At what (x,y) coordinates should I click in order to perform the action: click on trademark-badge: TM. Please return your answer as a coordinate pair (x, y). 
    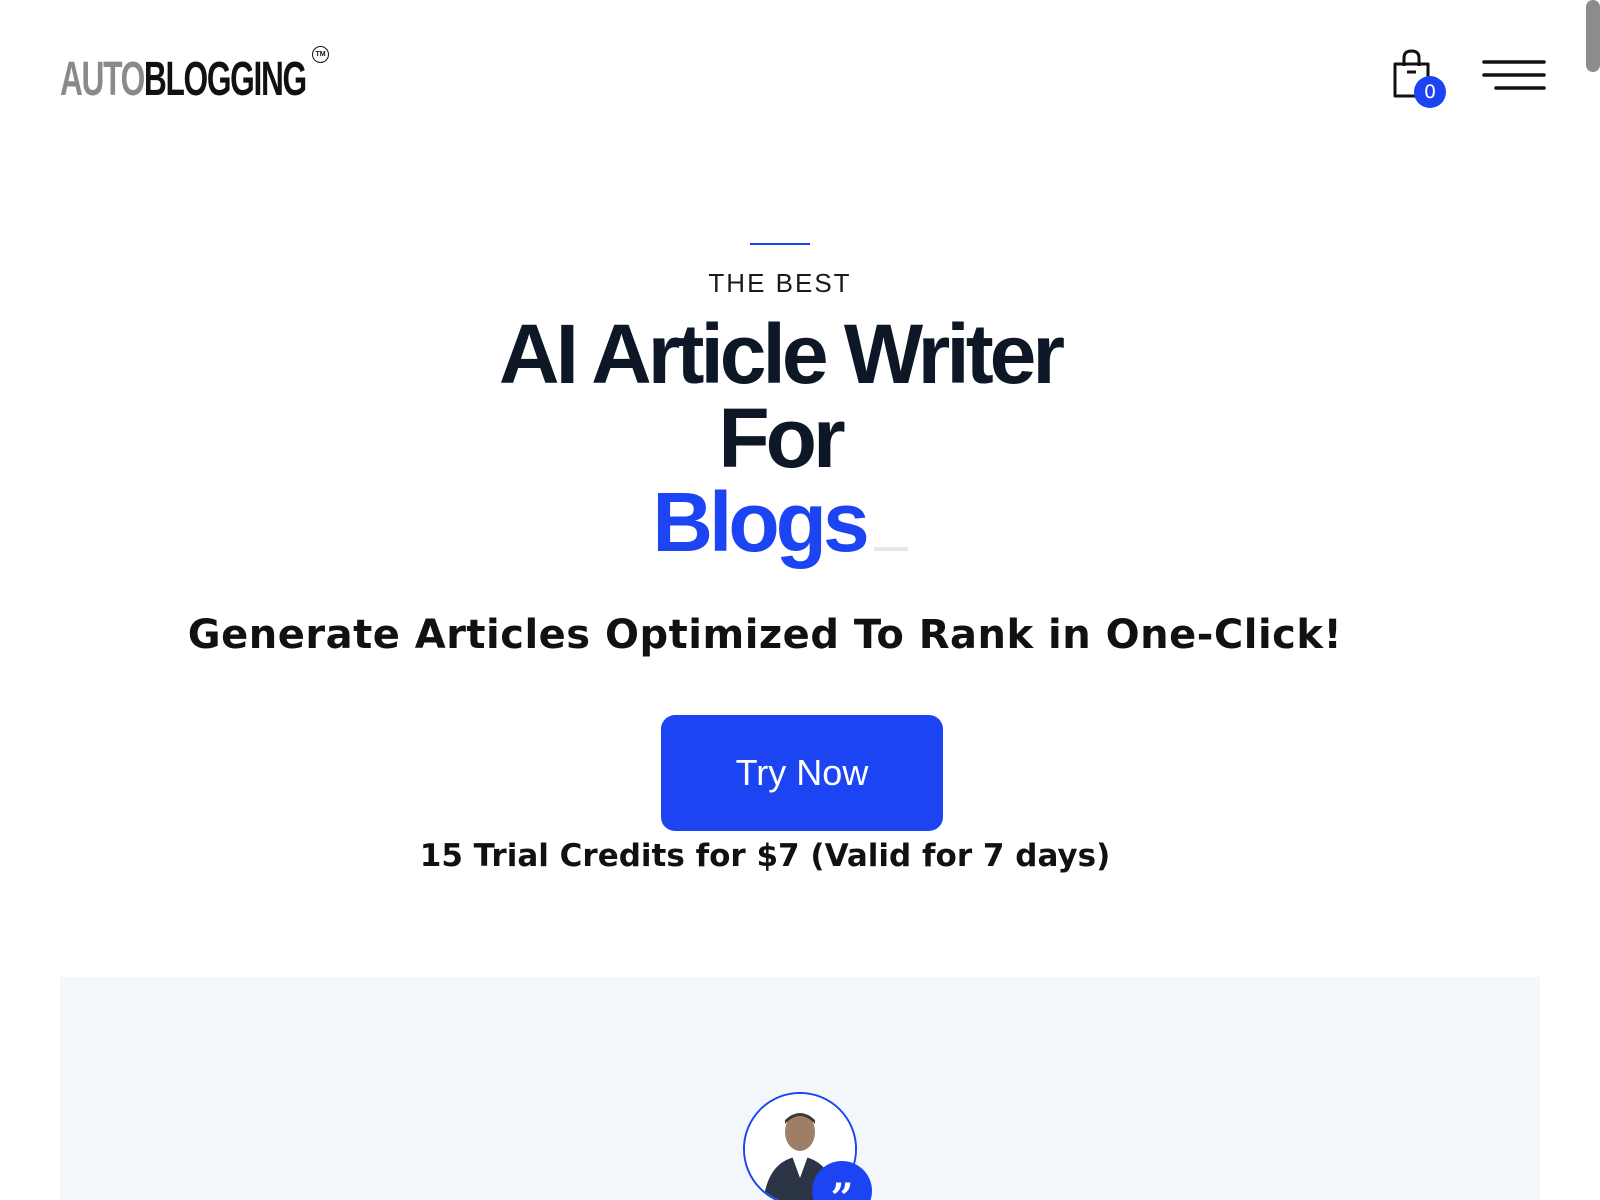
    Looking at the image, I should click on (320, 54).